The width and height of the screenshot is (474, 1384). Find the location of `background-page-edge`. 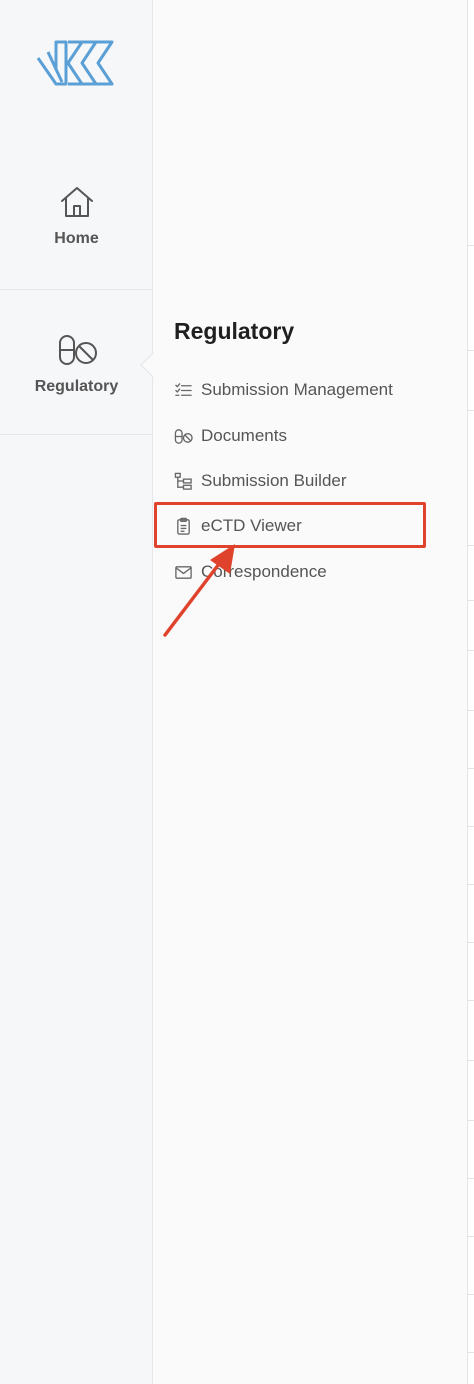

background-page-edge is located at coordinates (470, 692).